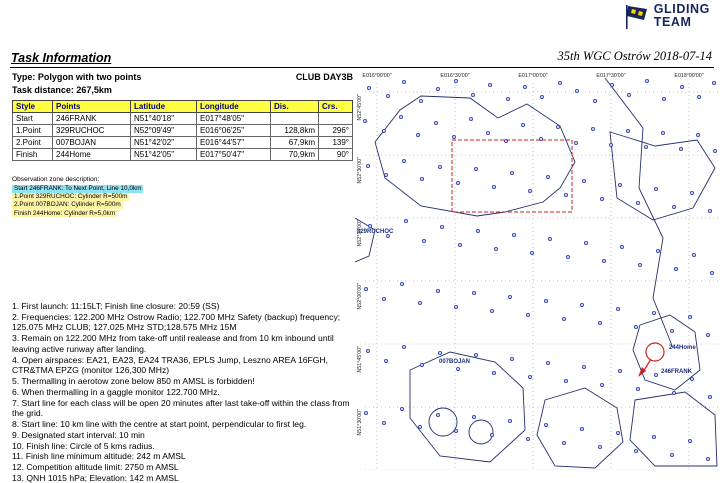  I want to click on table-cell: 139°, so click(335, 142).